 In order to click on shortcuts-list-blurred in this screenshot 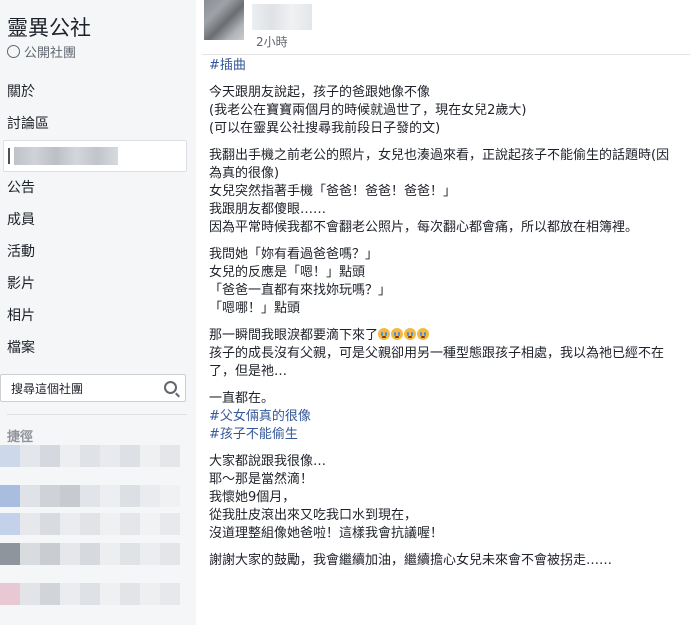, I will do `click(98, 534)`.